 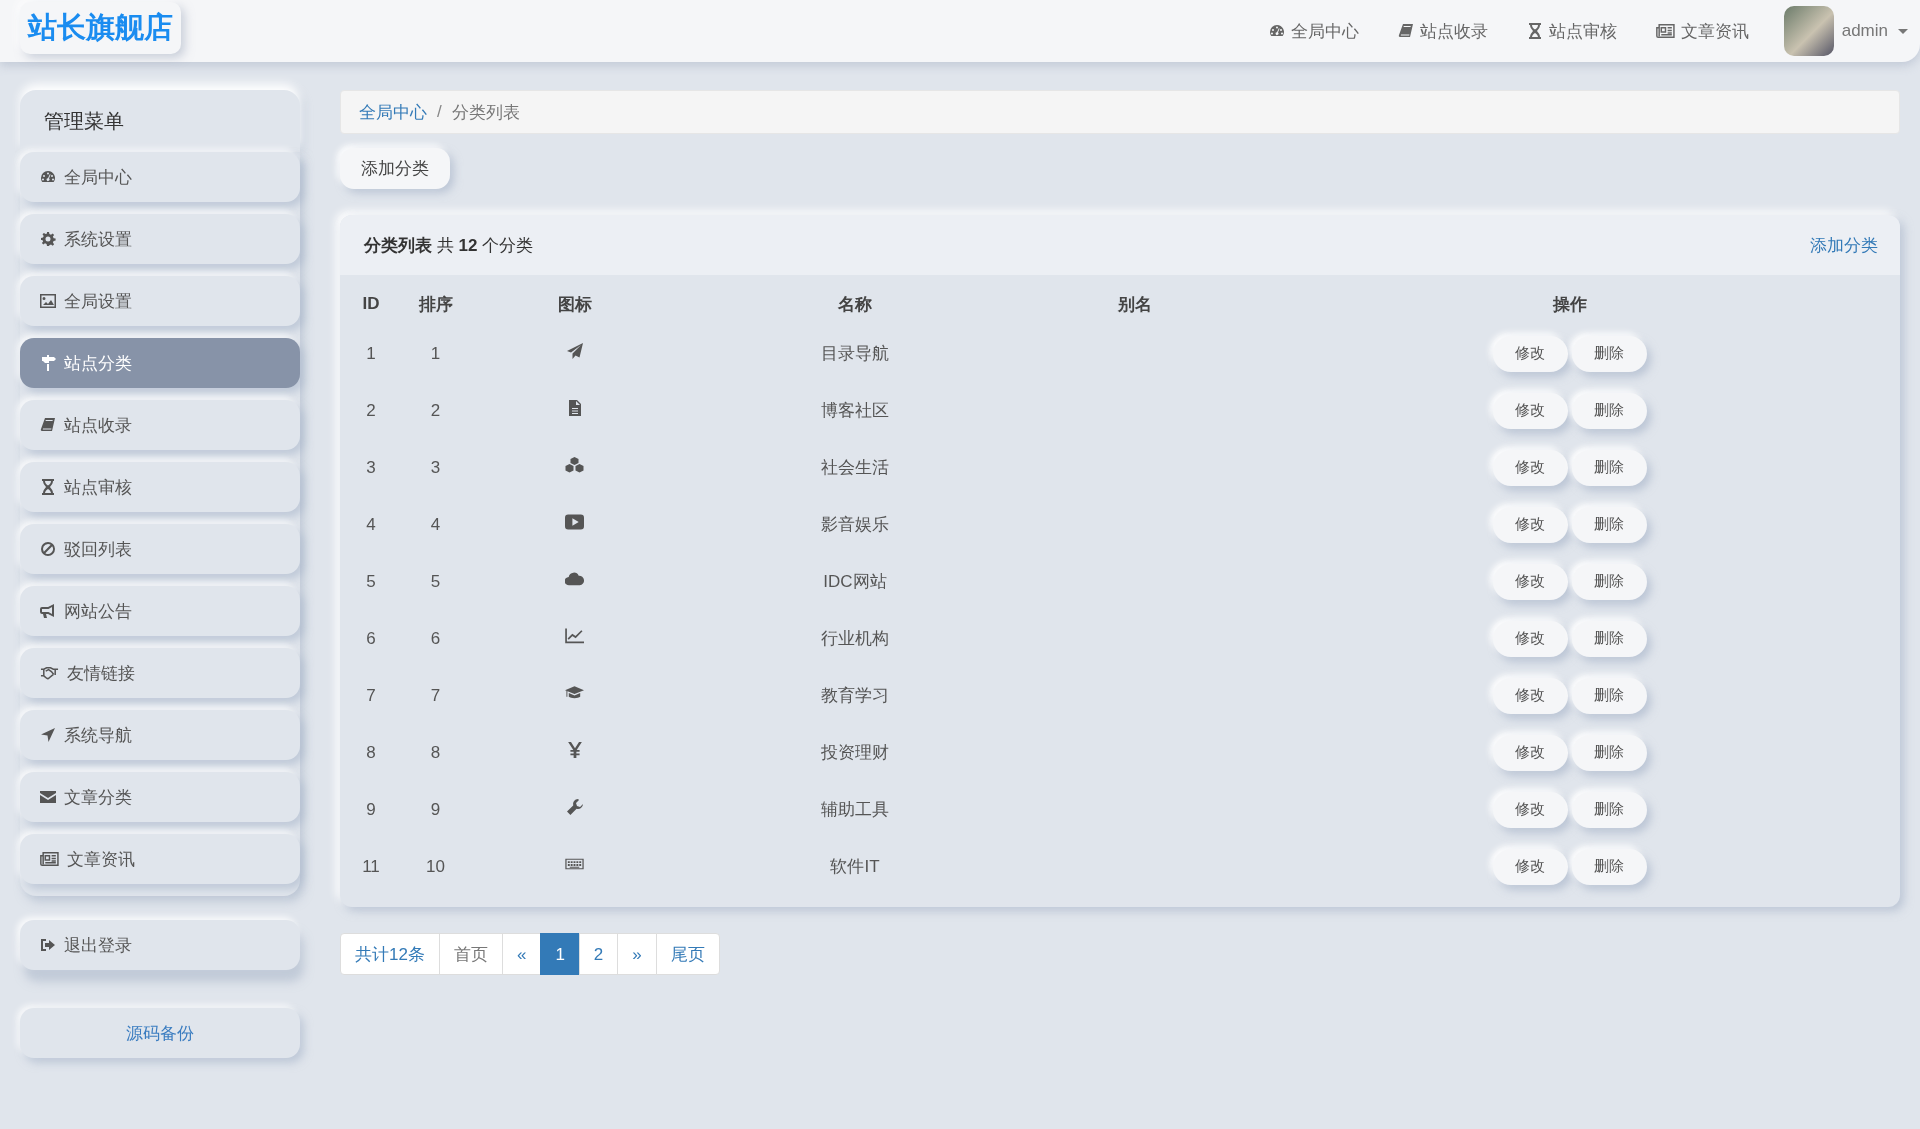 I want to click on pagination-item: », so click(x=637, y=954).